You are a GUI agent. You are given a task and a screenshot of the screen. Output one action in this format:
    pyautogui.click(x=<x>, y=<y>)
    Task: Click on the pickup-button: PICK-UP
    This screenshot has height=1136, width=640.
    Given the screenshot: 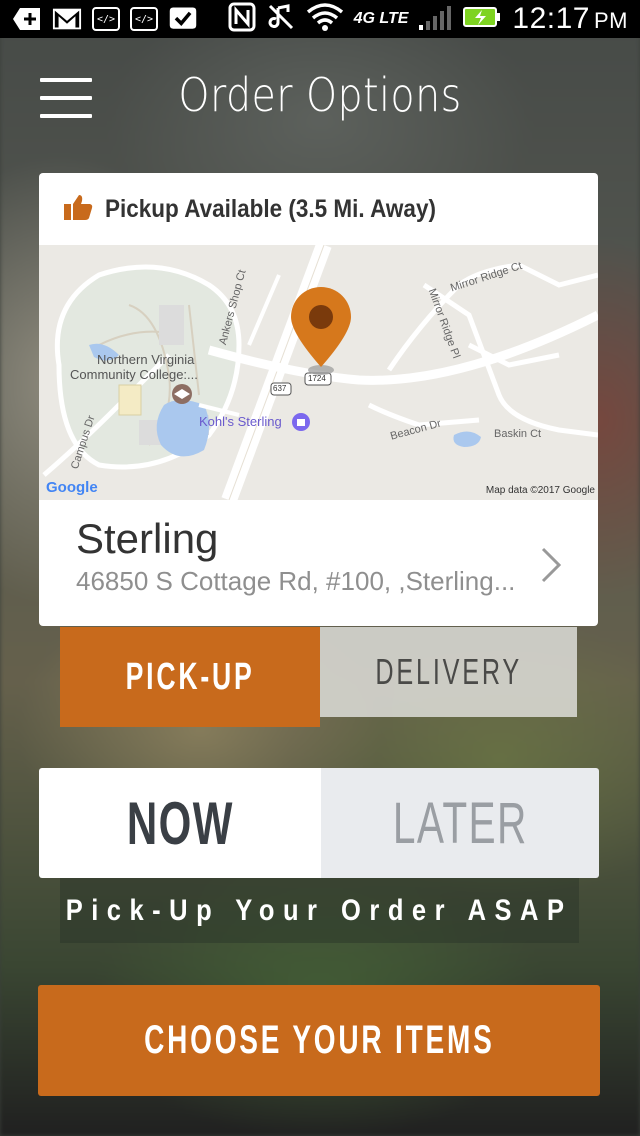 What is the action you would take?
    pyautogui.click(x=190, y=677)
    